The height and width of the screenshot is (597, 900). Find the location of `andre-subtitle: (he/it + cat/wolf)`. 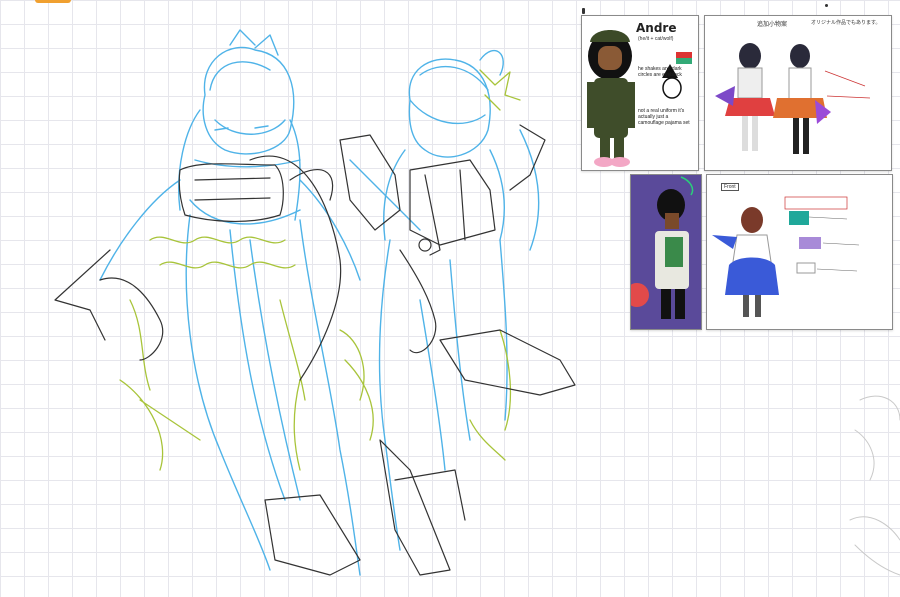

andre-subtitle: (he/it + cat/wolf) is located at coordinates (656, 39).